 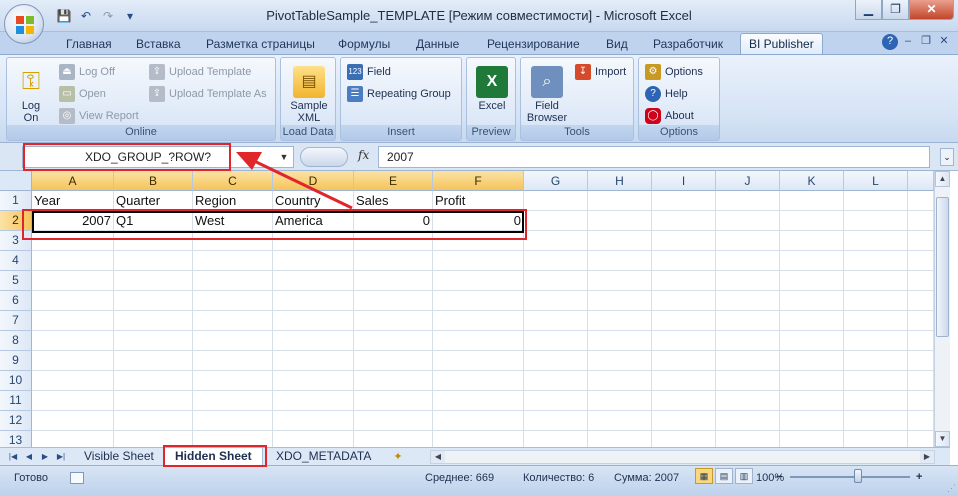 What do you see at coordinates (399, 94) in the screenshot?
I see `repeating-group-button: ☰ Repeating Group` at bounding box center [399, 94].